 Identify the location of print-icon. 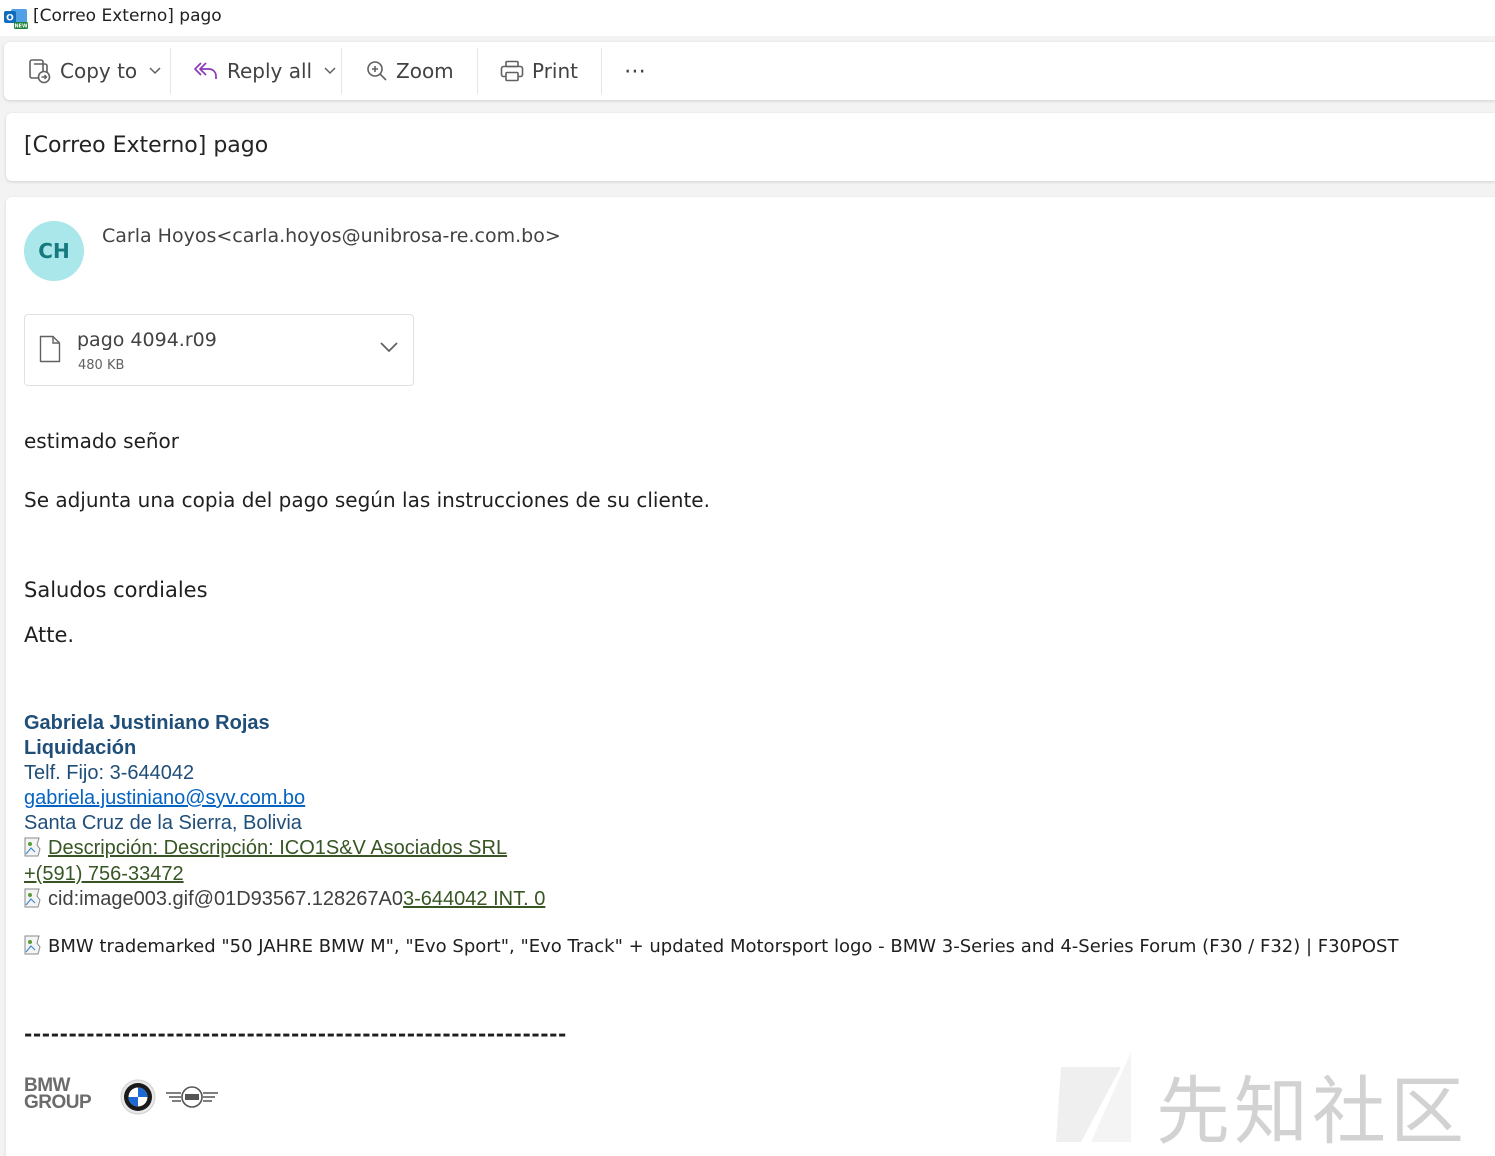
(512, 71).